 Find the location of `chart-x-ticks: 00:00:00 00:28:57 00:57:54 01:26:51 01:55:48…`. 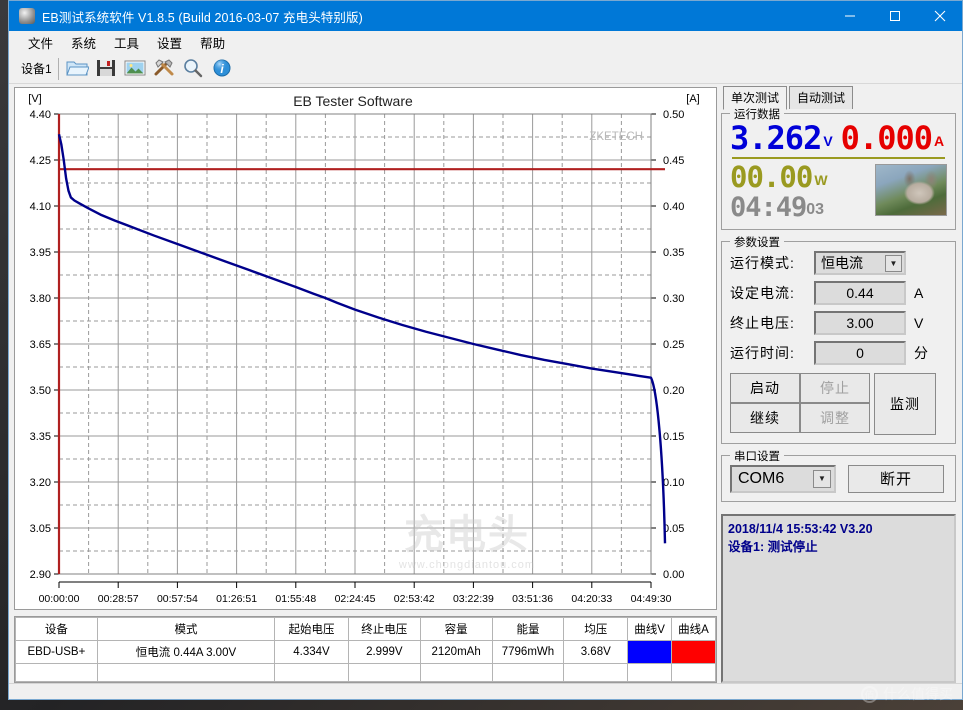

chart-x-ticks: 00:00:00 00:28:57 00:57:54 01:26:51 01:55:48… is located at coordinates (355, 593).